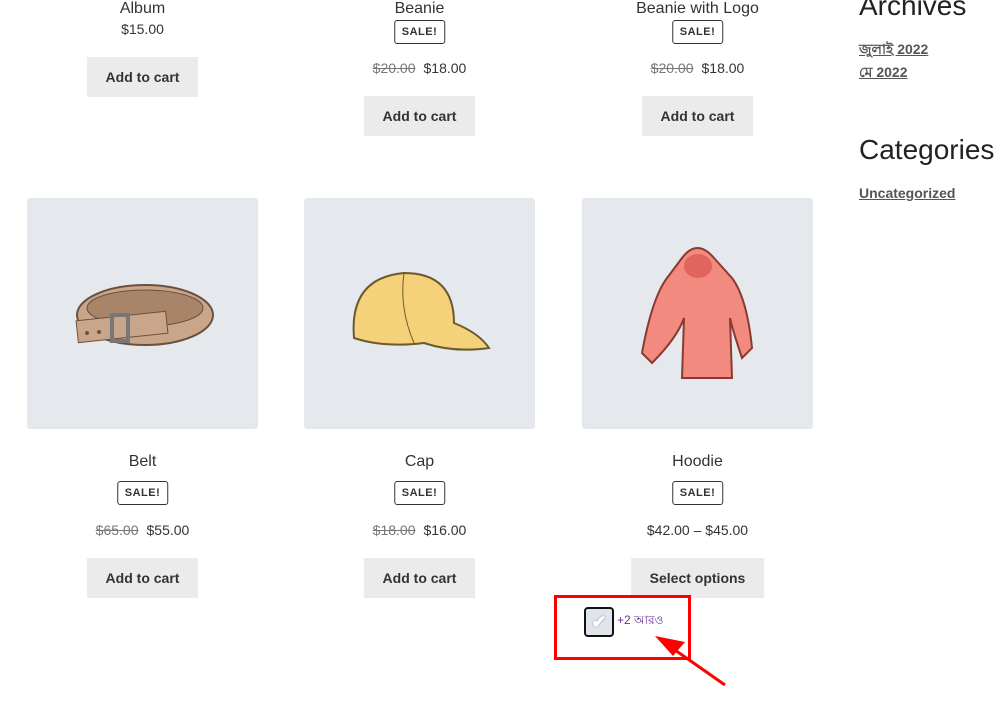 The width and height of the screenshot is (997, 706). Describe the element at coordinates (419, 530) in the screenshot. I see `product-price: $18.00 $16.00` at that location.